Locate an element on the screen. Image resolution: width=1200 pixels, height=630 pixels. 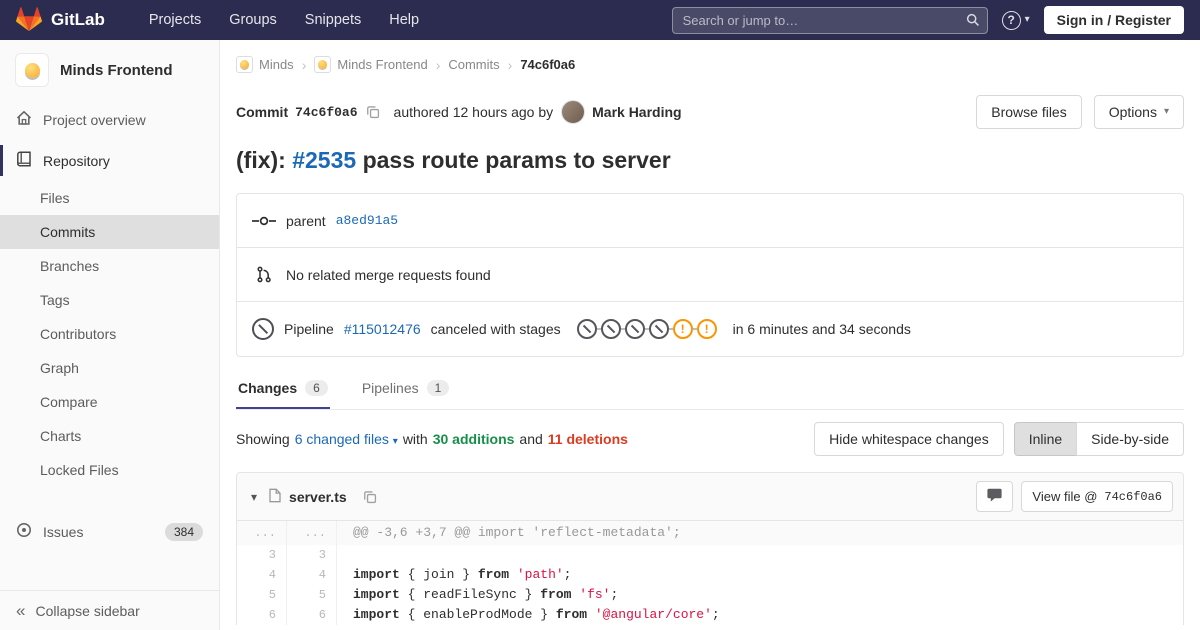
view-file-label: View file @ is located at coordinates (1065, 496).